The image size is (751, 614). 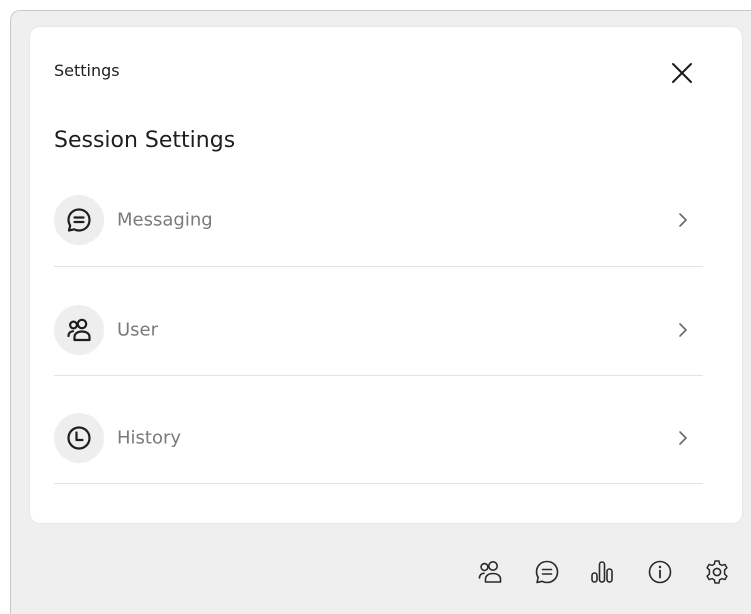 I want to click on settings-item-label: Messaging, so click(x=165, y=220).